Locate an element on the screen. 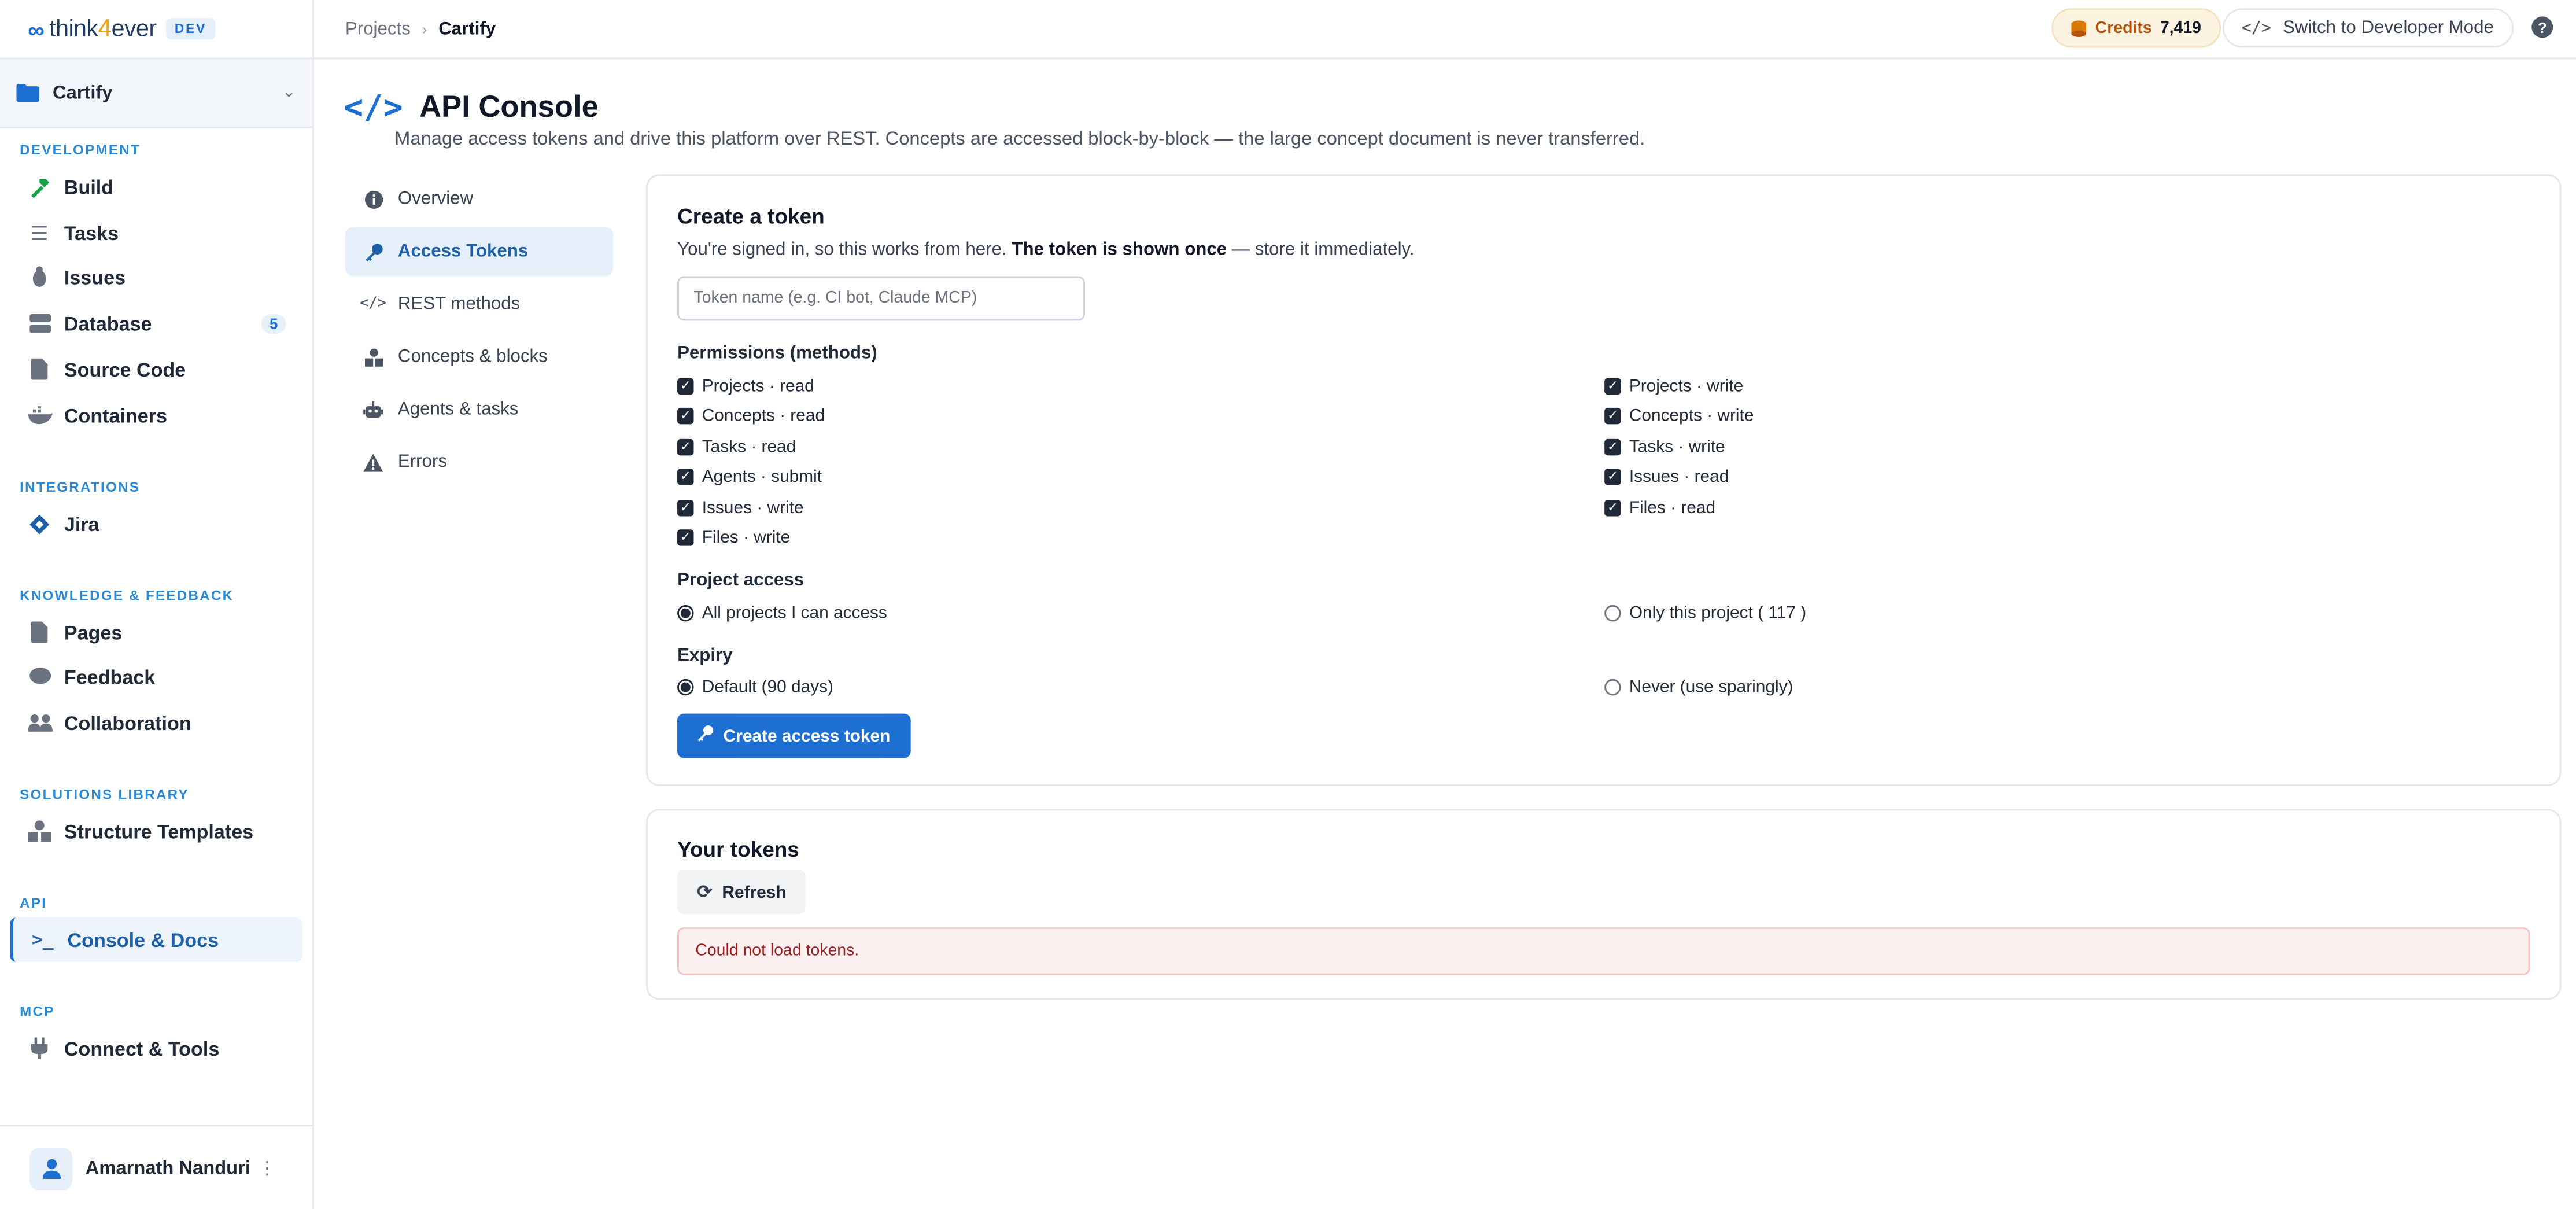  dev-mode-label: Switch to Developer Mode is located at coordinates (2388, 28).